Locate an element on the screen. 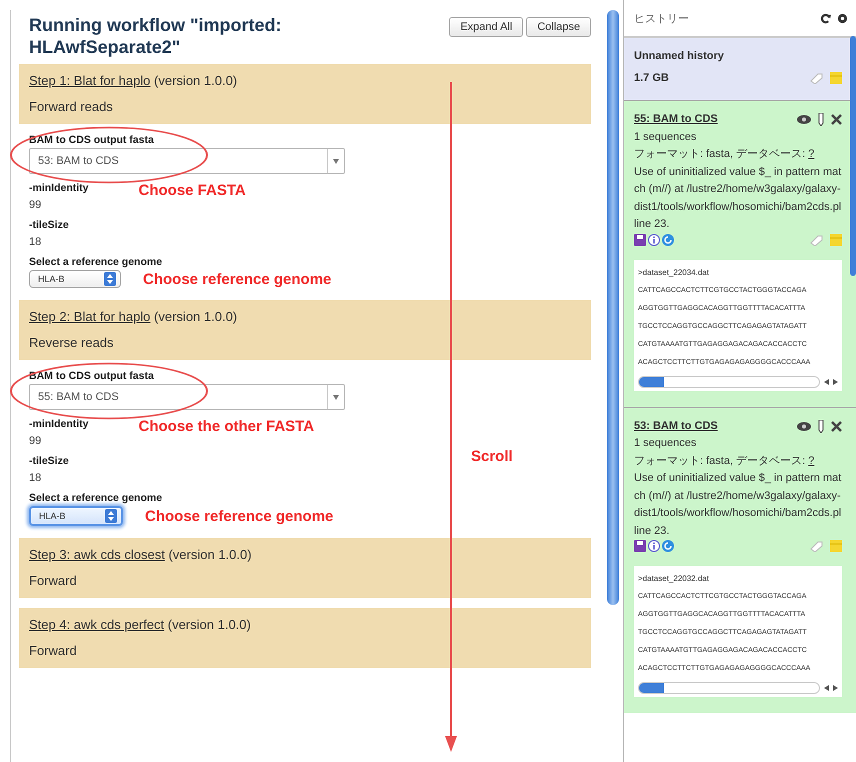 This screenshot has width=856, height=762. history-name: Unnamed history is located at coordinates (738, 56).